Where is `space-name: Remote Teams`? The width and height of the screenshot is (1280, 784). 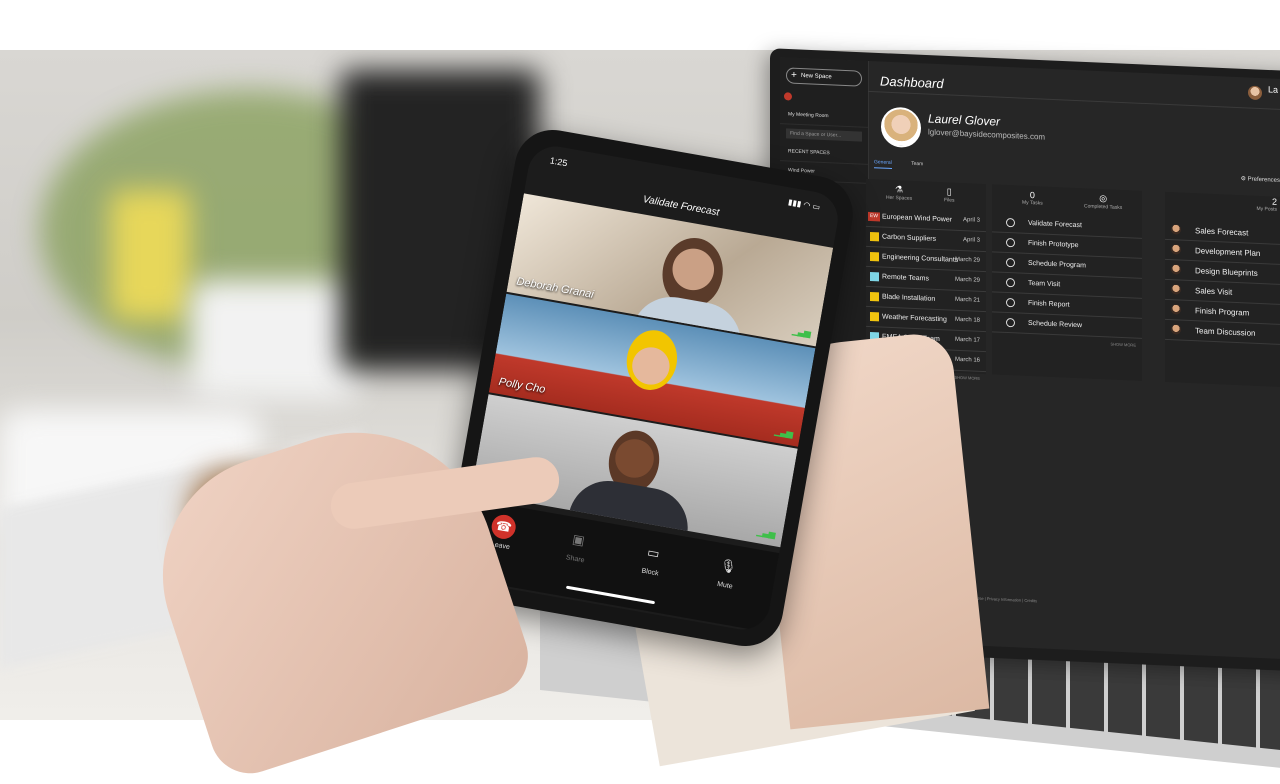
space-name: Remote Teams is located at coordinates (905, 278).